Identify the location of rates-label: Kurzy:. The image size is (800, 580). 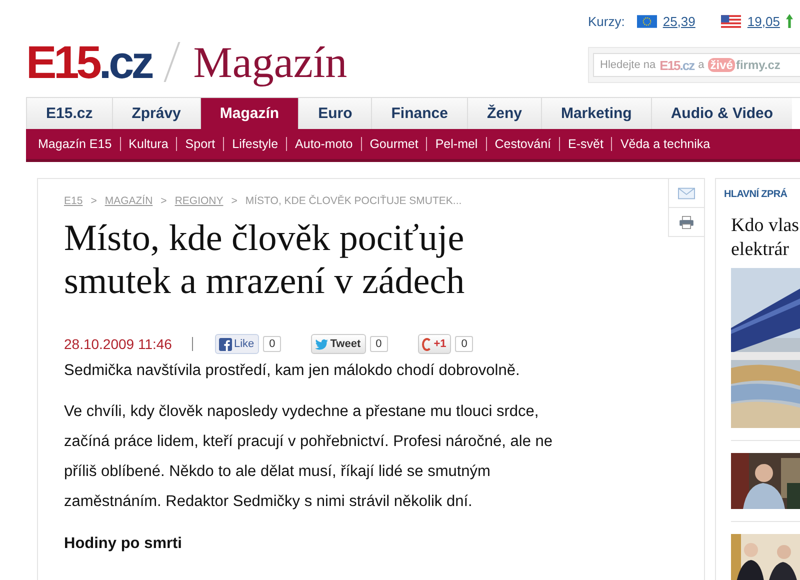
(606, 21).